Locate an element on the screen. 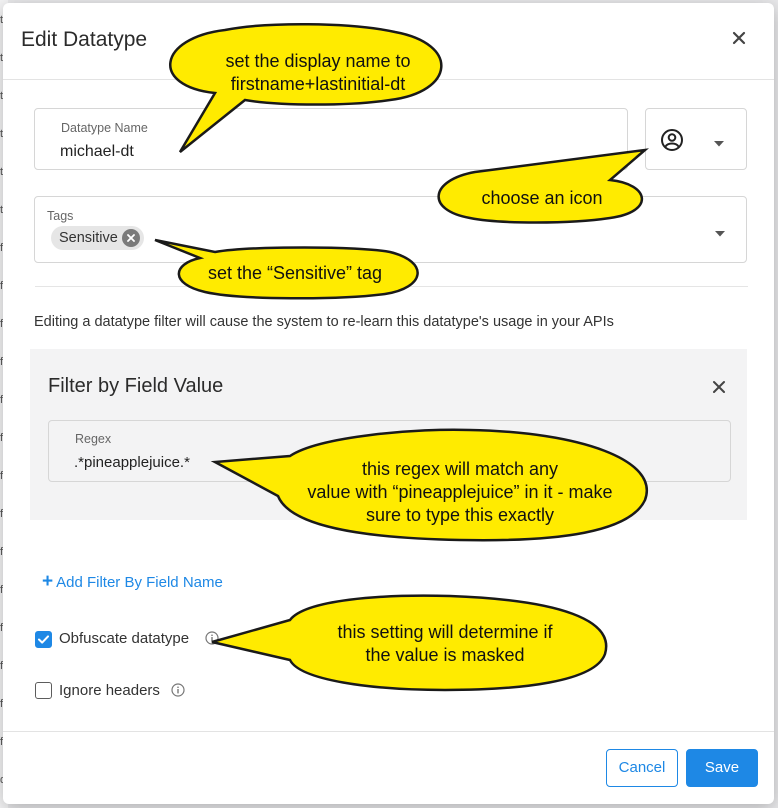  callout-icon-text: choose an icon is located at coordinates (542, 198).